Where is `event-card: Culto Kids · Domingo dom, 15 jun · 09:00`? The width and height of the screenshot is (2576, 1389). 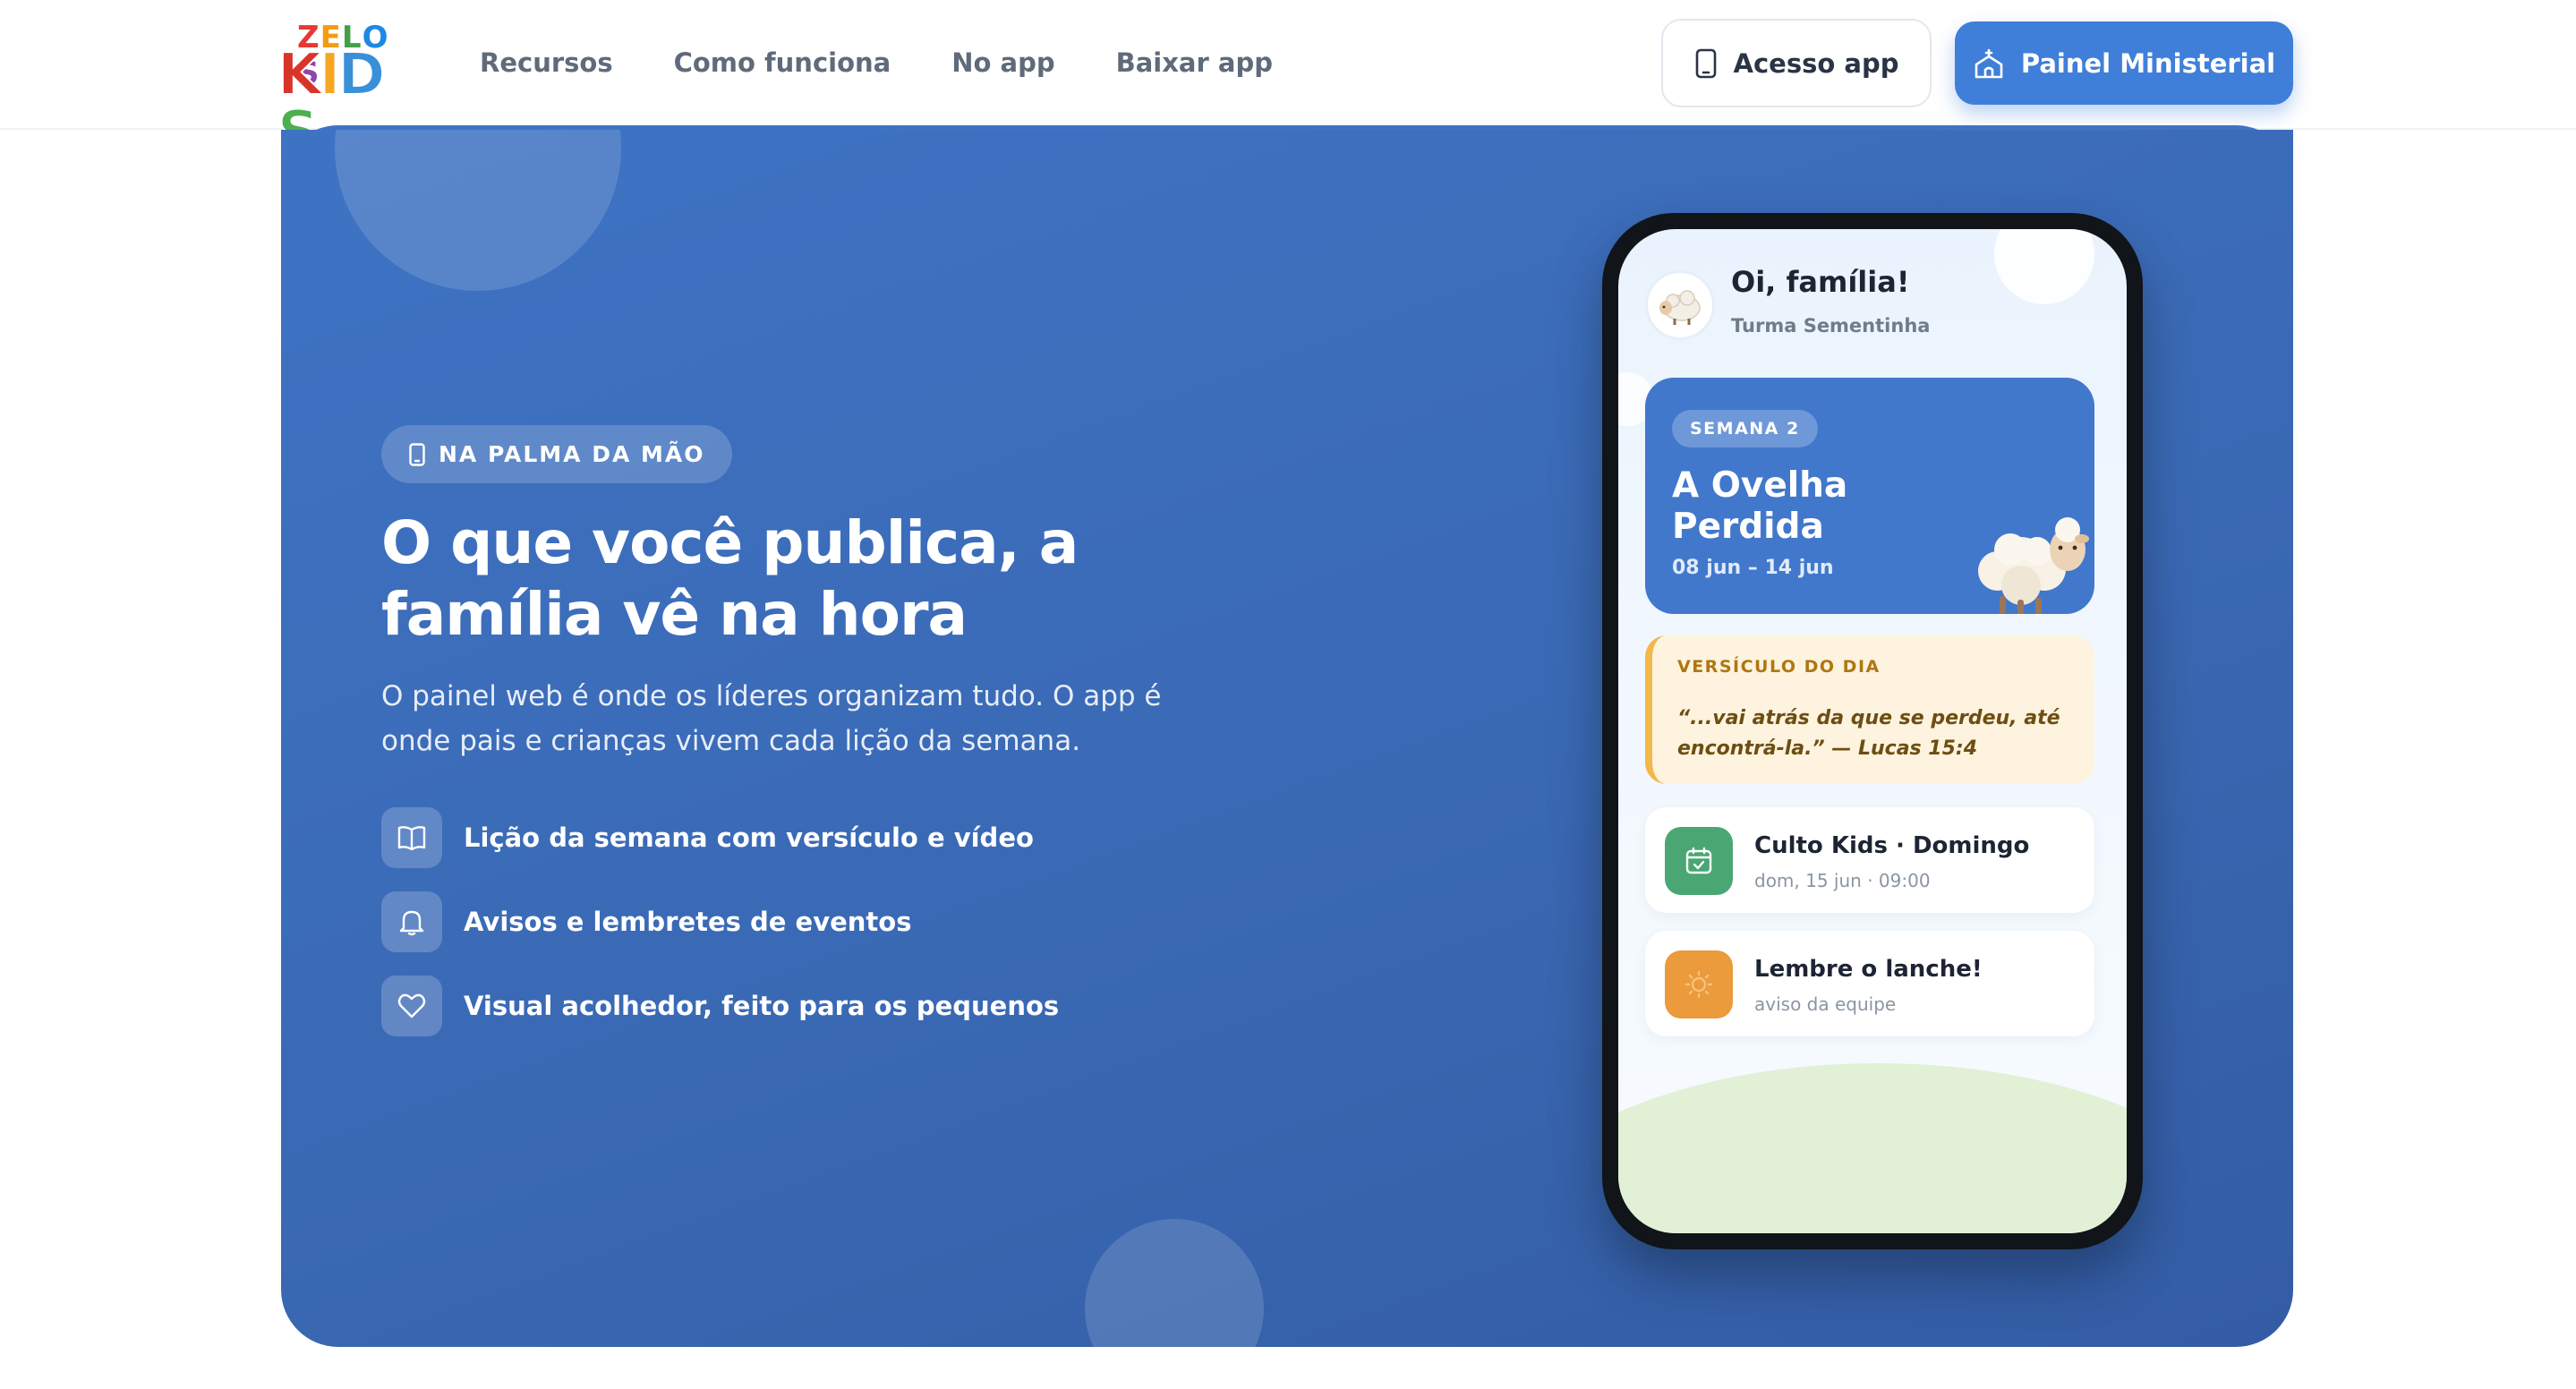 event-card: Culto Kids · Domingo dom, 15 jun · 09:00 is located at coordinates (1869, 860).